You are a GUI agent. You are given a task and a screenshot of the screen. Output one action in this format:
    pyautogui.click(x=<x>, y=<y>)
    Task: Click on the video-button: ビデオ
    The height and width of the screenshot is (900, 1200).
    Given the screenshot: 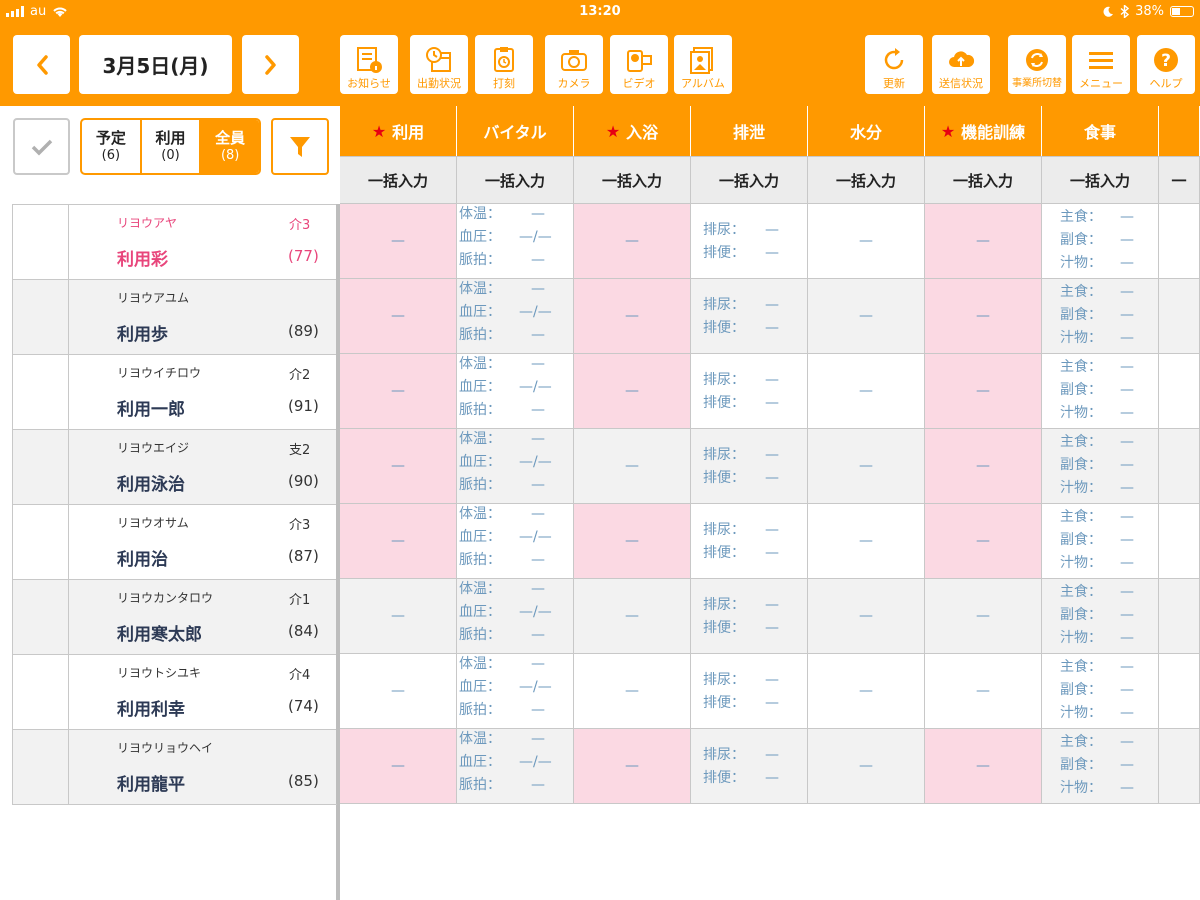 What is the action you would take?
    pyautogui.click(x=639, y=64)
    